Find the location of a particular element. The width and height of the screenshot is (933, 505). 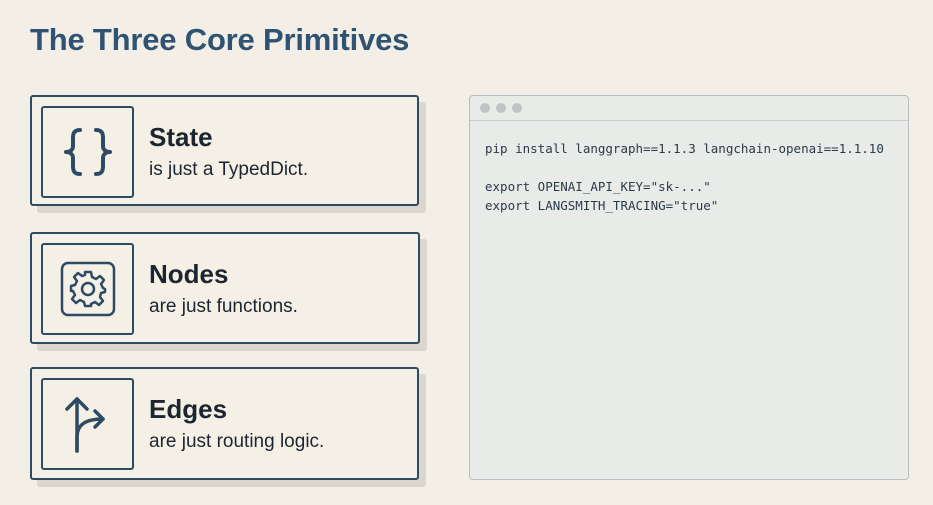

split-arrow-icon is located at coordinates (84, 425).